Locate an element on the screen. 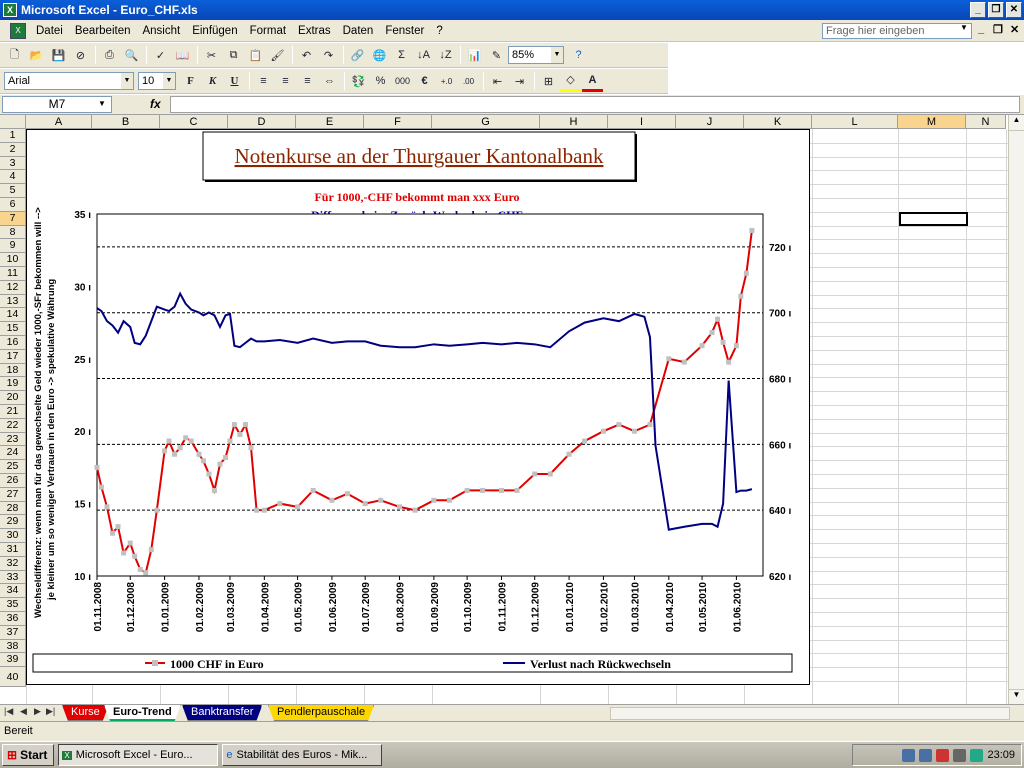 The height and width of the screenshot is (768, 1024). column-header-i: I is located at coordinates (642, 122).